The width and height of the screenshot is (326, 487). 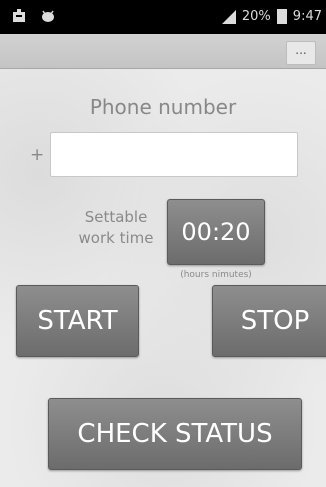 I want to click on time-format-hint: (hours nimutes), so click(x=216, y=275).